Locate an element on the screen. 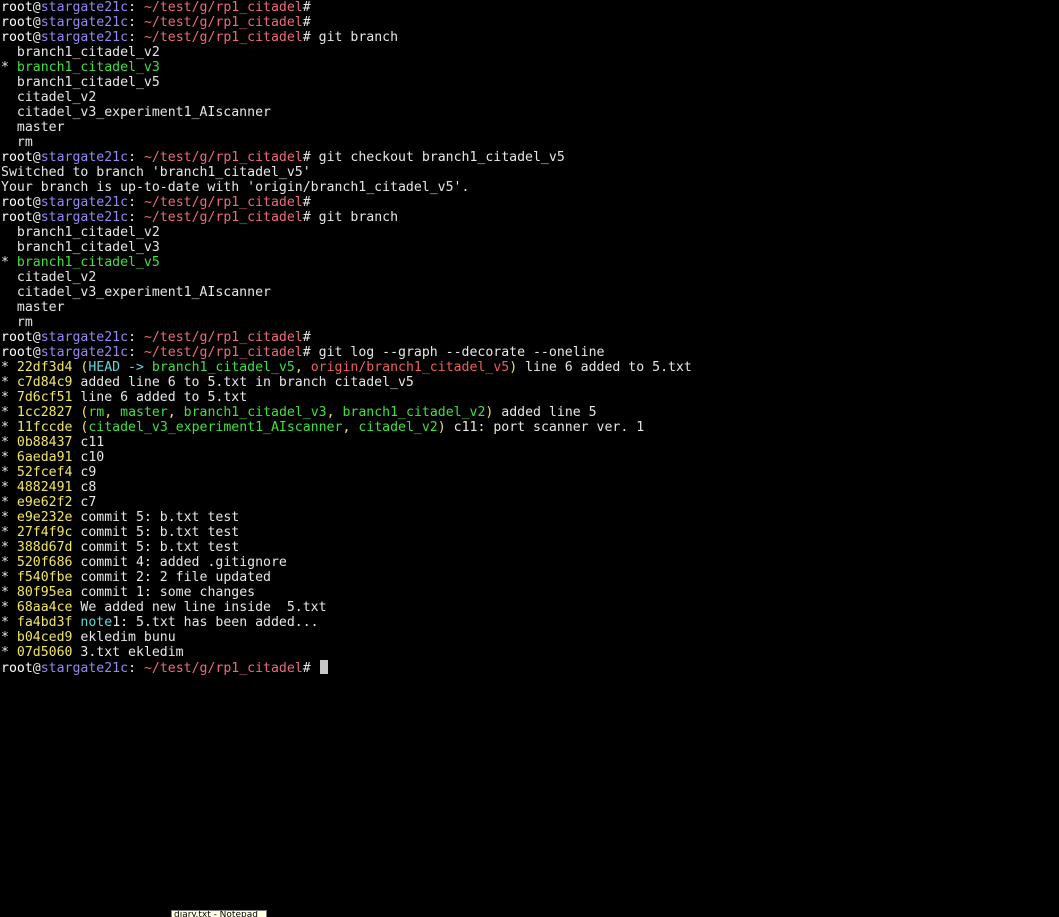 The width and height of the screenshot is (1059, 917). terminal-line: * f540fbe commit 2: 2 file updated is located at coordinates (529, 577).